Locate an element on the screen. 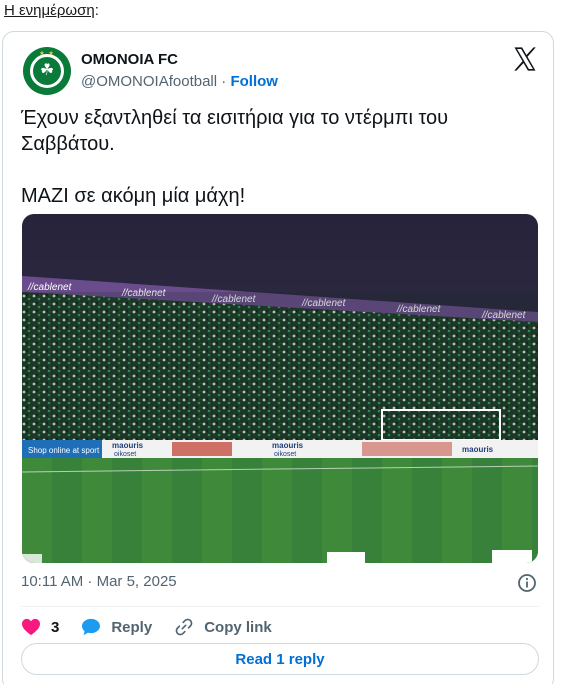 The width and height of the screenshot is (568, 684). read-replies-button: Read 1 reply is located at coordinates (280, 659).